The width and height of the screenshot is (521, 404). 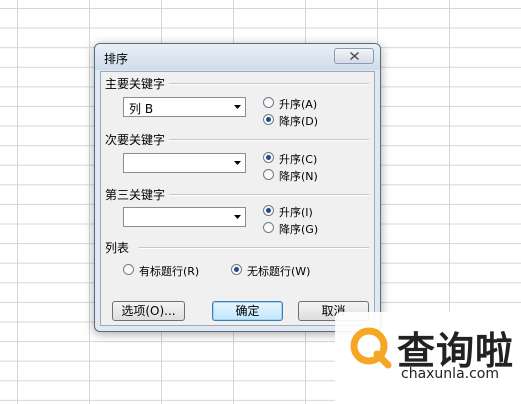 What do you see at coordinates (247, 311) in the screenshot?
I see `ok-button: 确定` at bounding box center [247, 311].